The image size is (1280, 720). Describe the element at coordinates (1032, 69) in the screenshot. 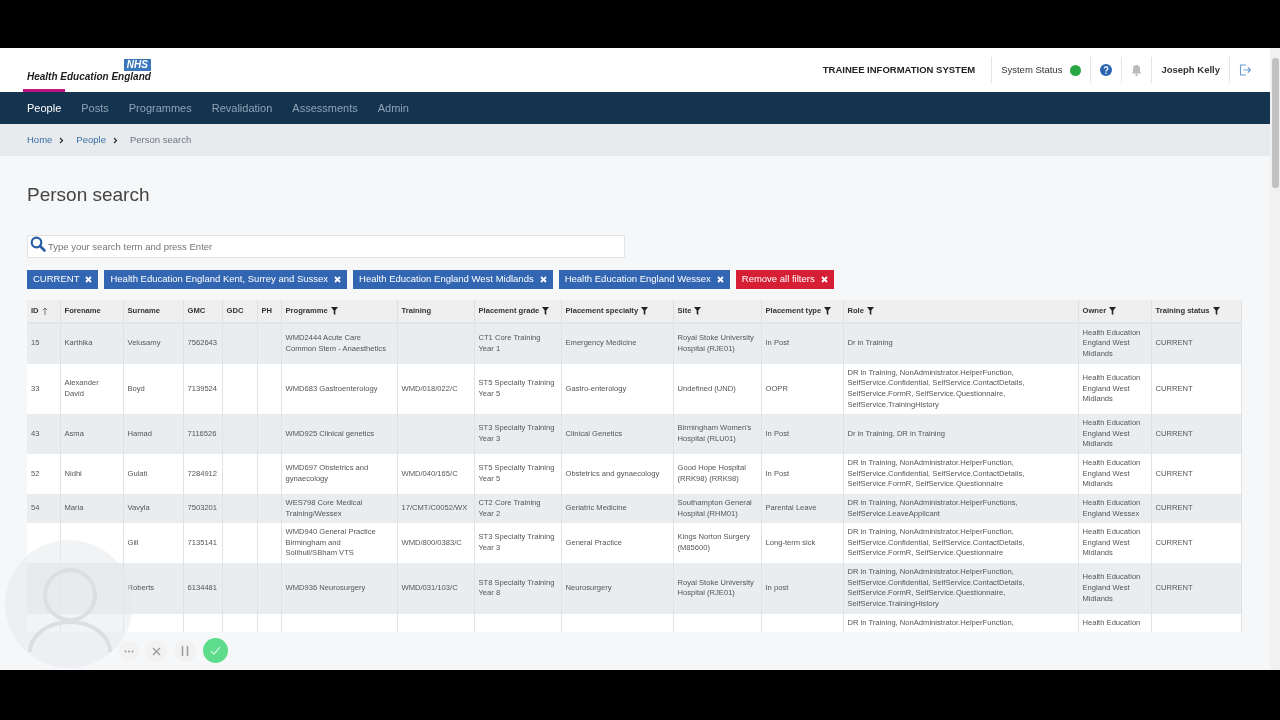

I see `system-status-label: System Status` at that location.